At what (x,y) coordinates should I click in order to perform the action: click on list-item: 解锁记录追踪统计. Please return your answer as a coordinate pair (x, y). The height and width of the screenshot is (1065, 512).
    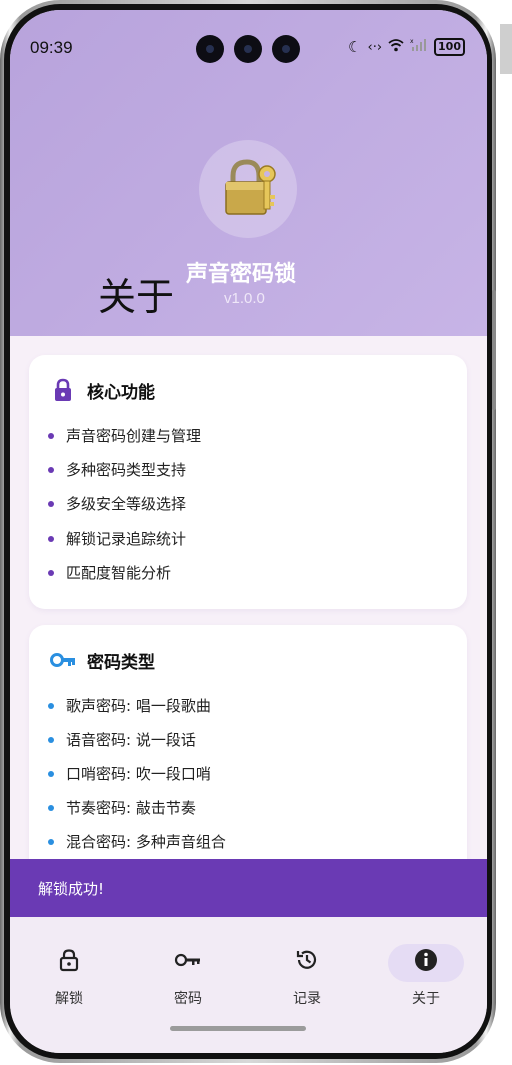
    Looking at the image, I should click on (126, 539).